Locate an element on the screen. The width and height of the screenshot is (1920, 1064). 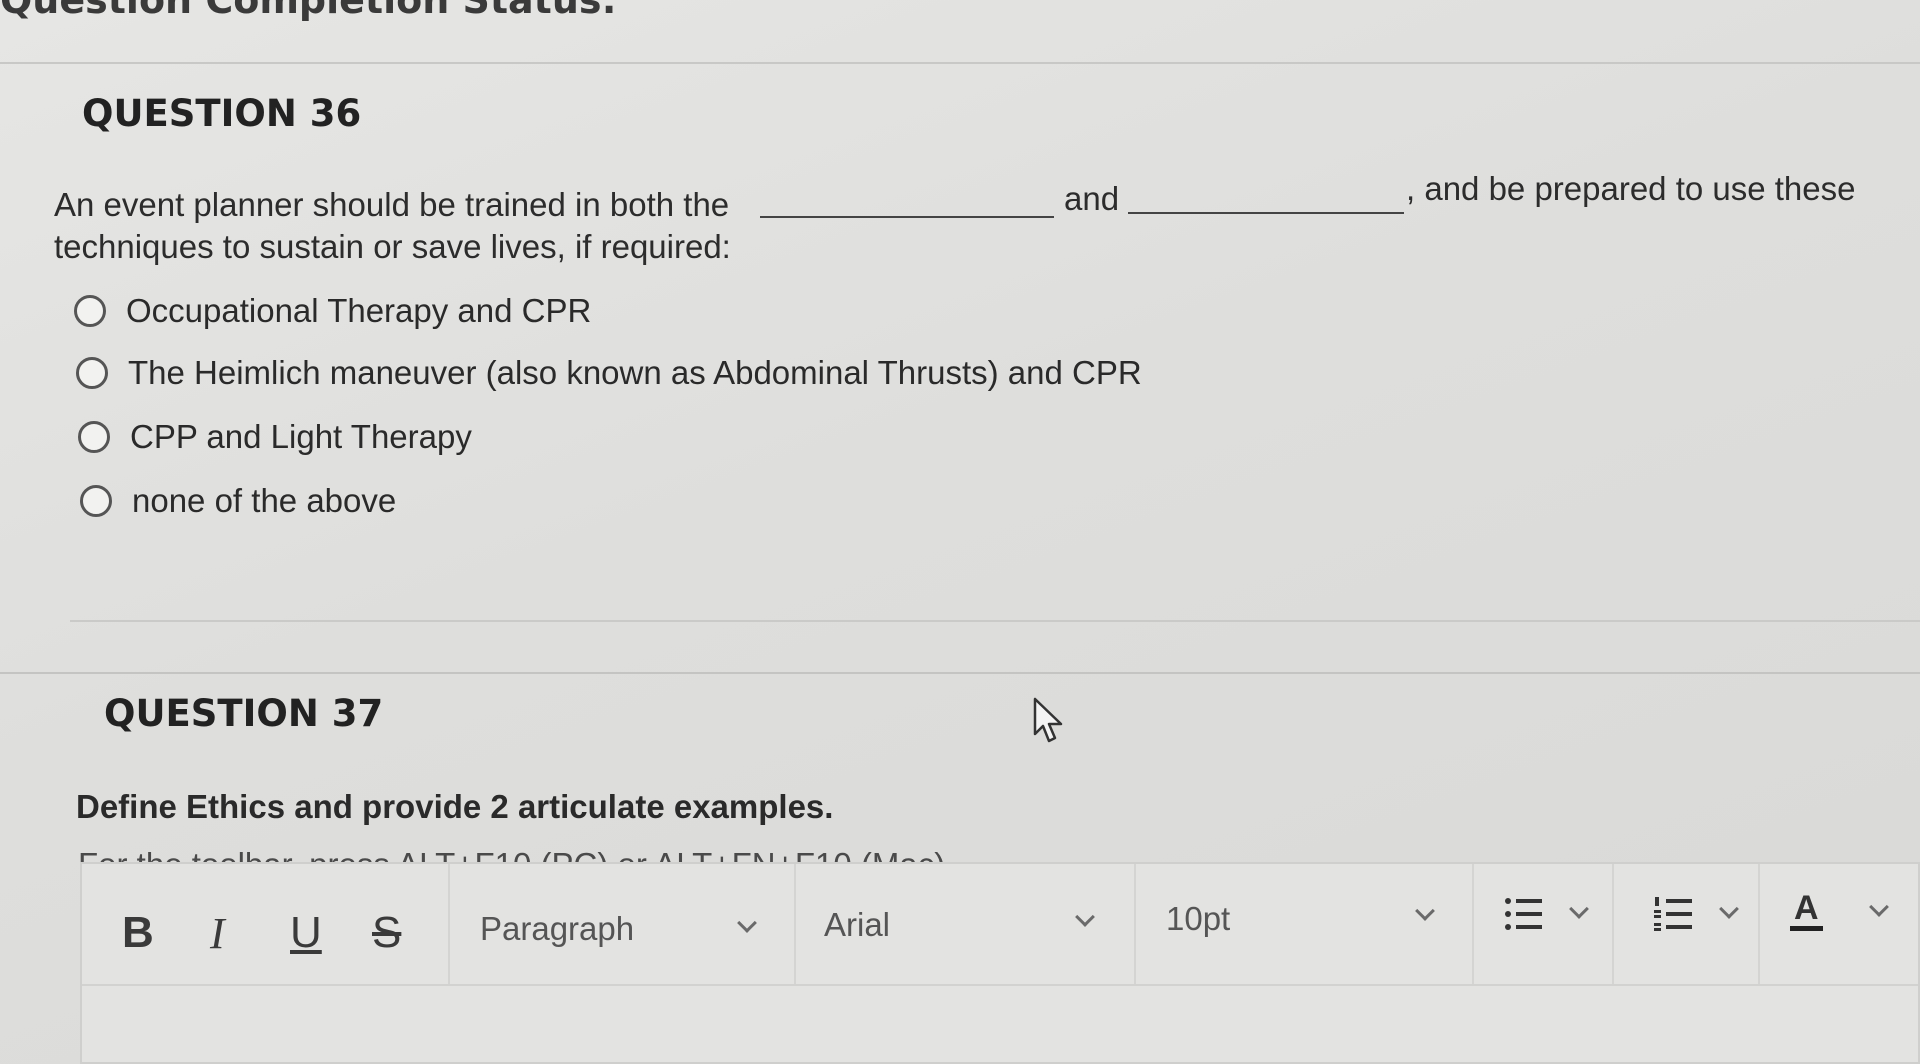
answer-option-4: none of the above is located at coordinates (238, 501).